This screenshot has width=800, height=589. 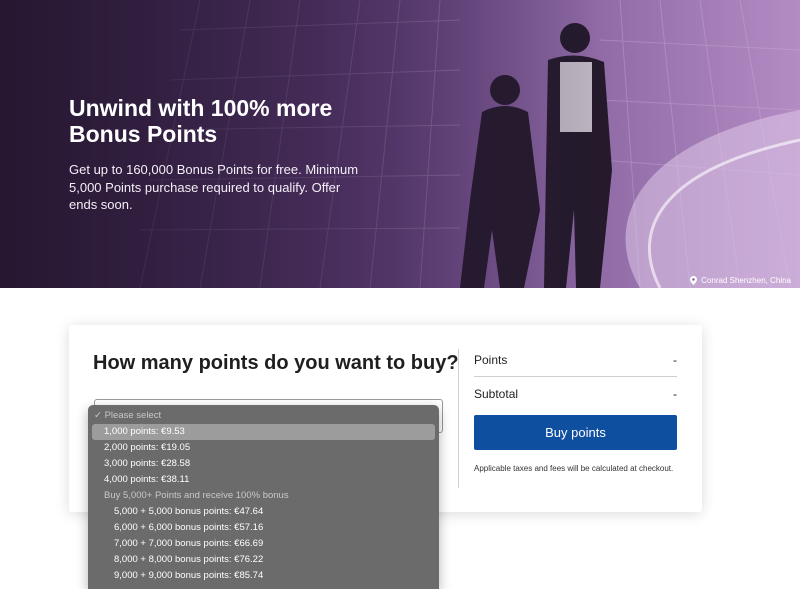 What do you see at coordinates (263, 448) in the screenshot?
I see `dropdown-option: 2,000 points: €19.05` at bounding box center [263, 448].